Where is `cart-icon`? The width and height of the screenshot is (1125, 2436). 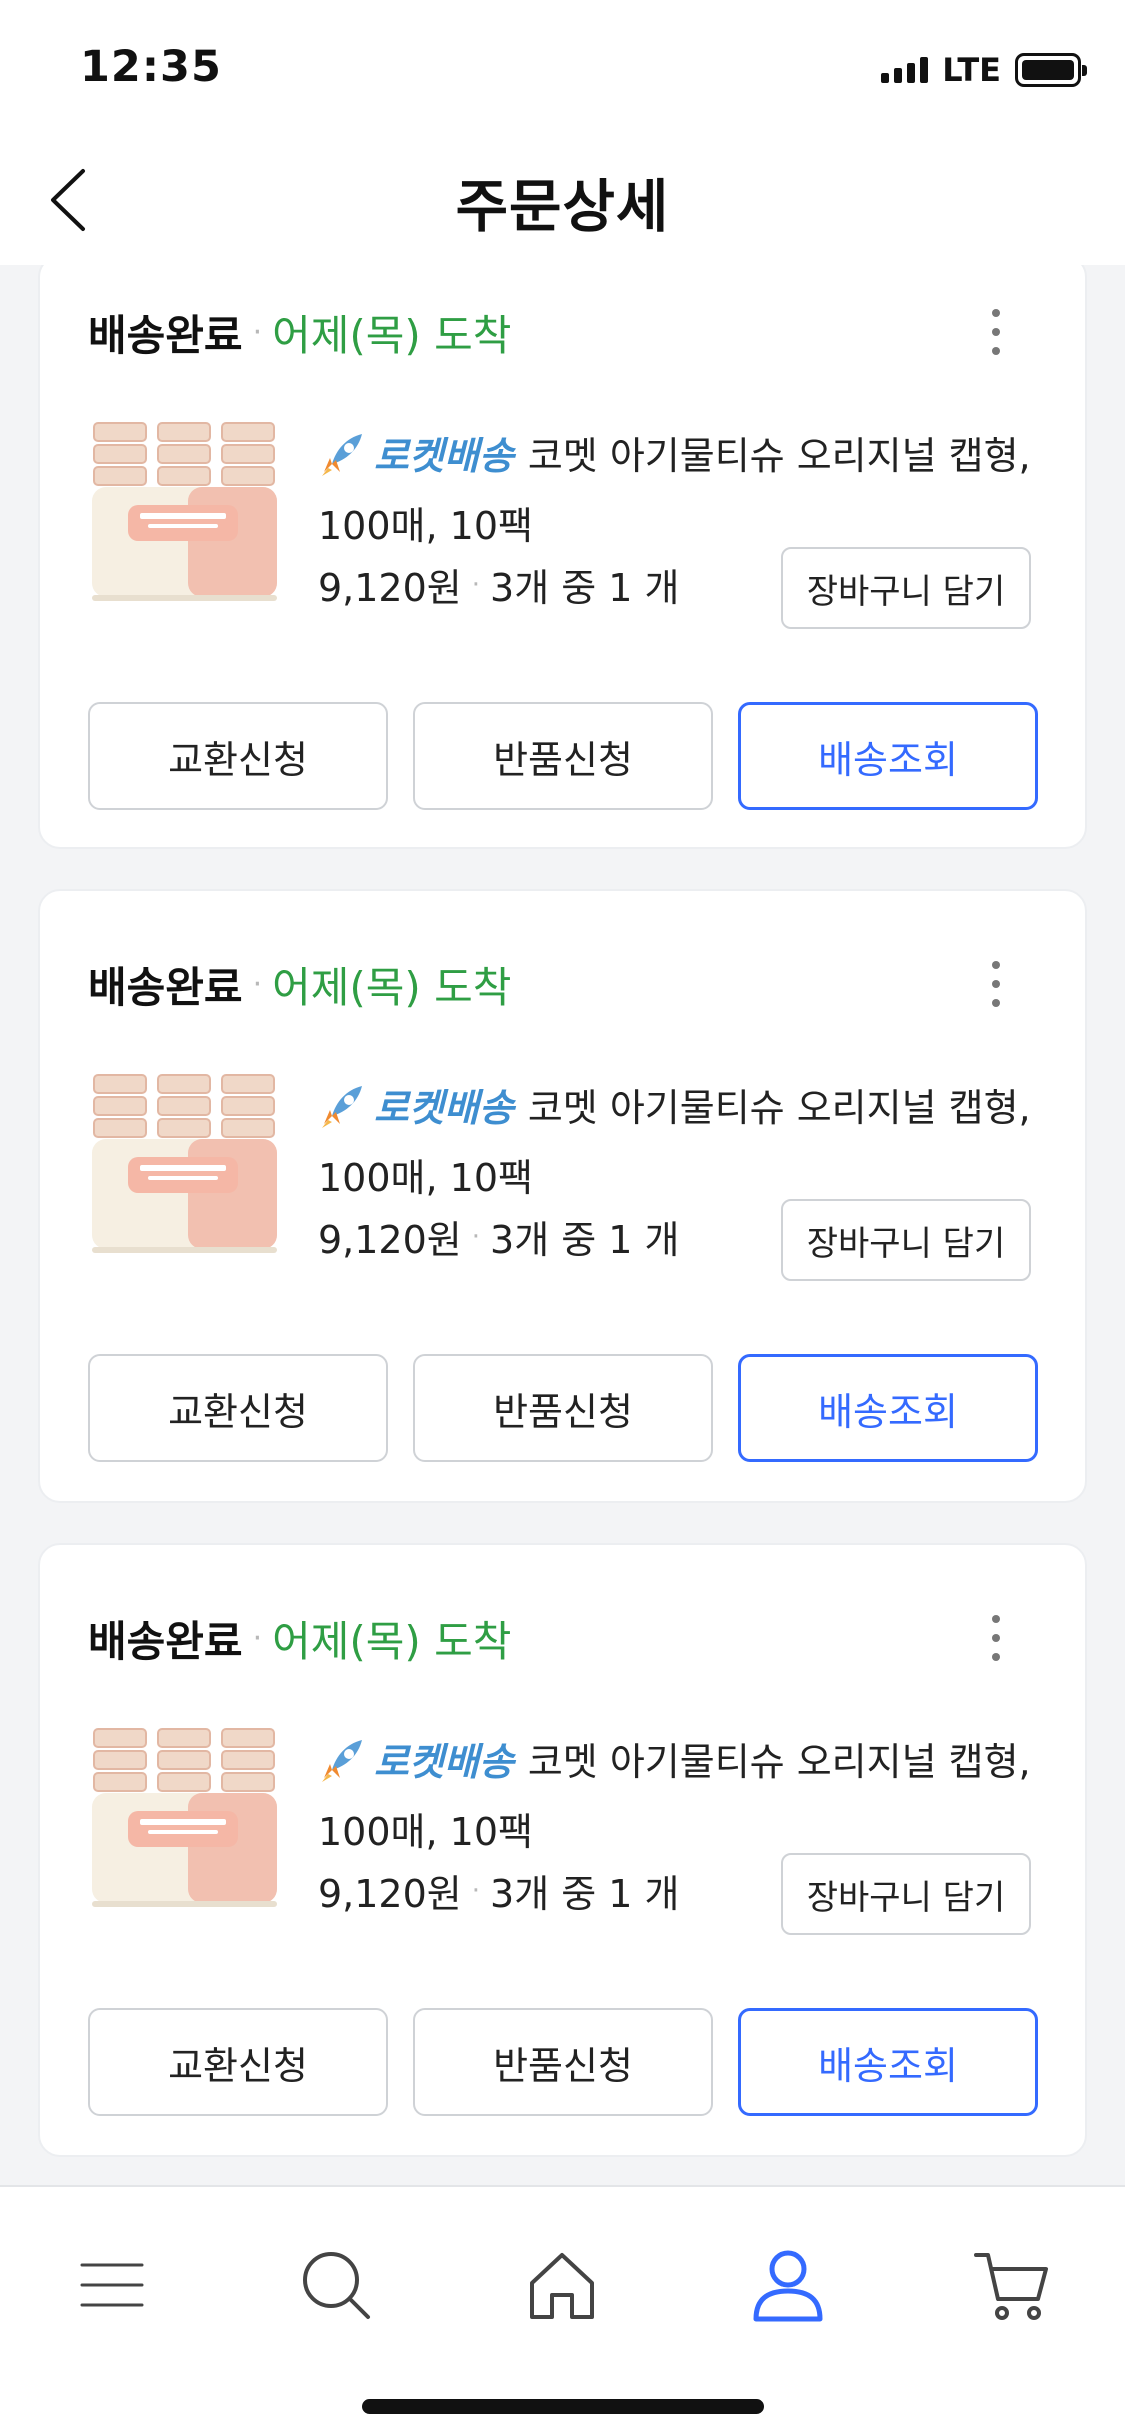
cart-icon is located at coordinates (1012, 2285).